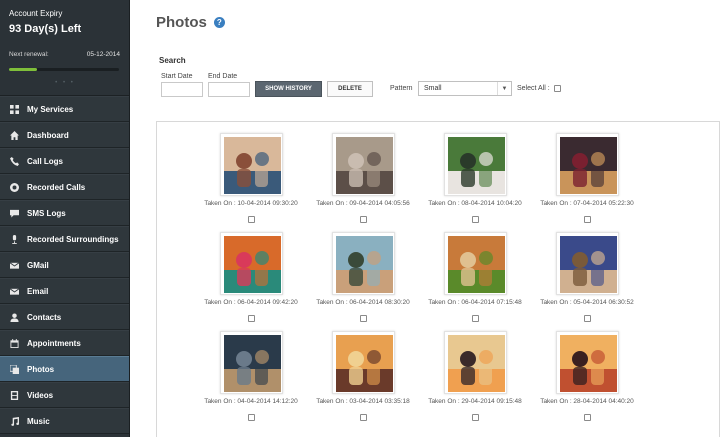  What do you see at coordinates (64, 369) in the screenshot?
I see `sidebar-item-photos: Photos` at bounding box center [64, 369].